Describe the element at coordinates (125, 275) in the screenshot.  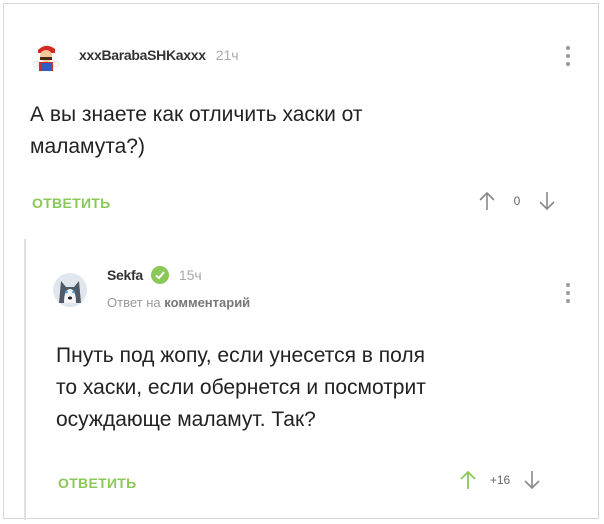
I see `username: Sekfa` at that location.